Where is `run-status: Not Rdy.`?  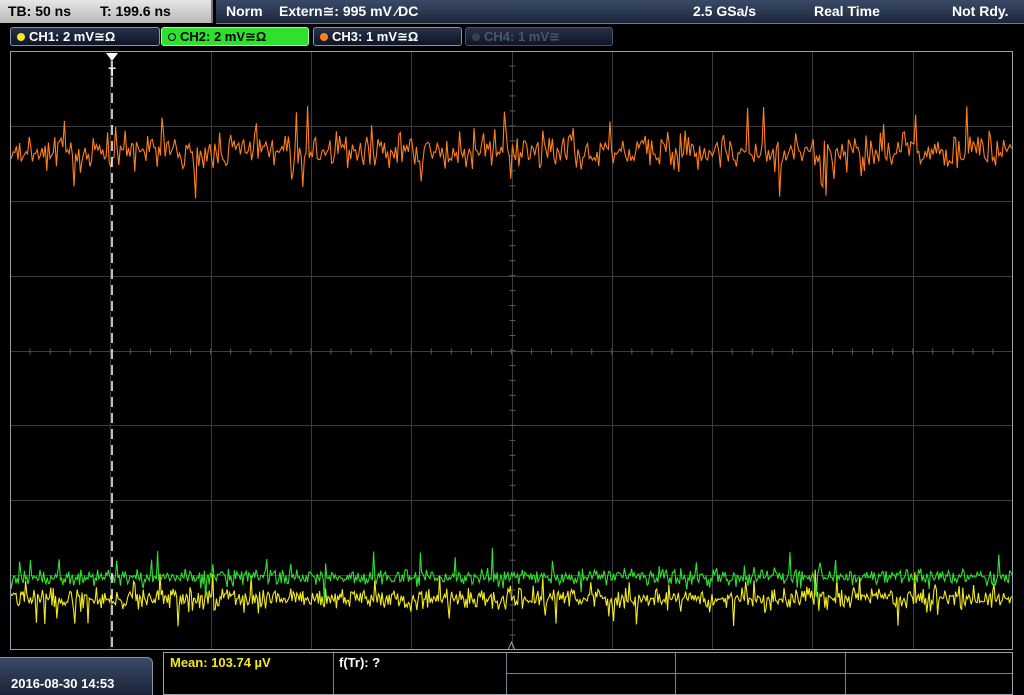 run-status: Not Rdy. is located at coordinates (980, 11).